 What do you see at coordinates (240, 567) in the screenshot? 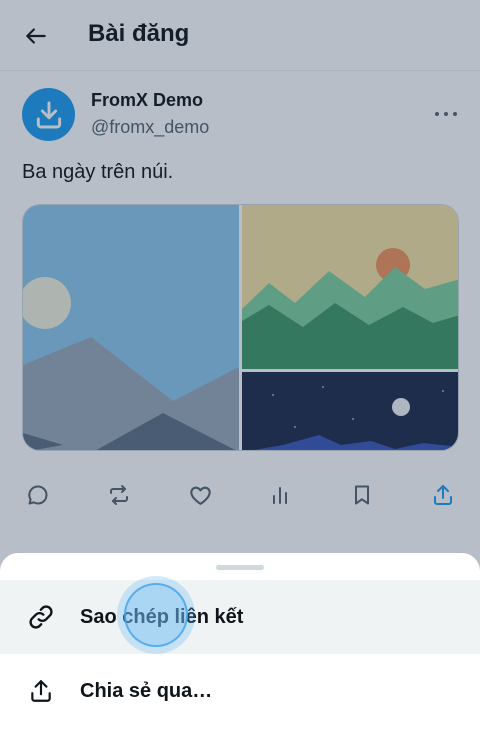
I see `sheet-drag-handle` at bounding box center [240, 567].